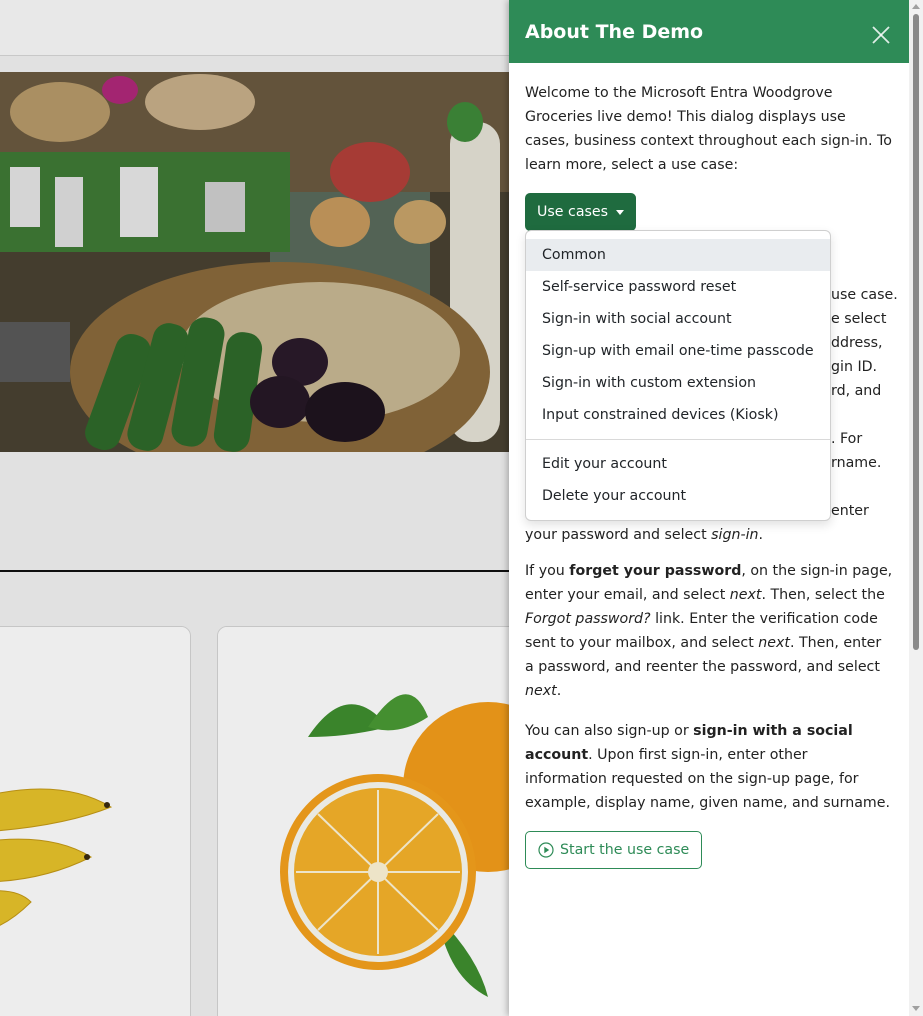 The height and width of the screenshot is (1016, 923). What do you see at coordinates (864, 295) in the screenshot?
I see `covered-fragment: use case.` at bounding box center [864, 295].